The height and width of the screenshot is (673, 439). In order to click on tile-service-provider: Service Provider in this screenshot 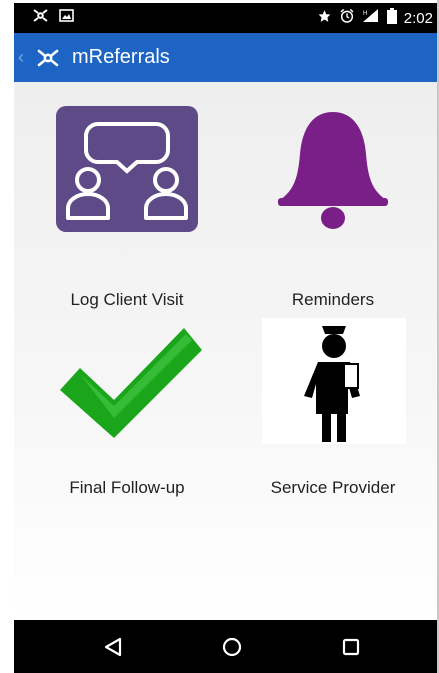, I will do `click(333, 410)`.